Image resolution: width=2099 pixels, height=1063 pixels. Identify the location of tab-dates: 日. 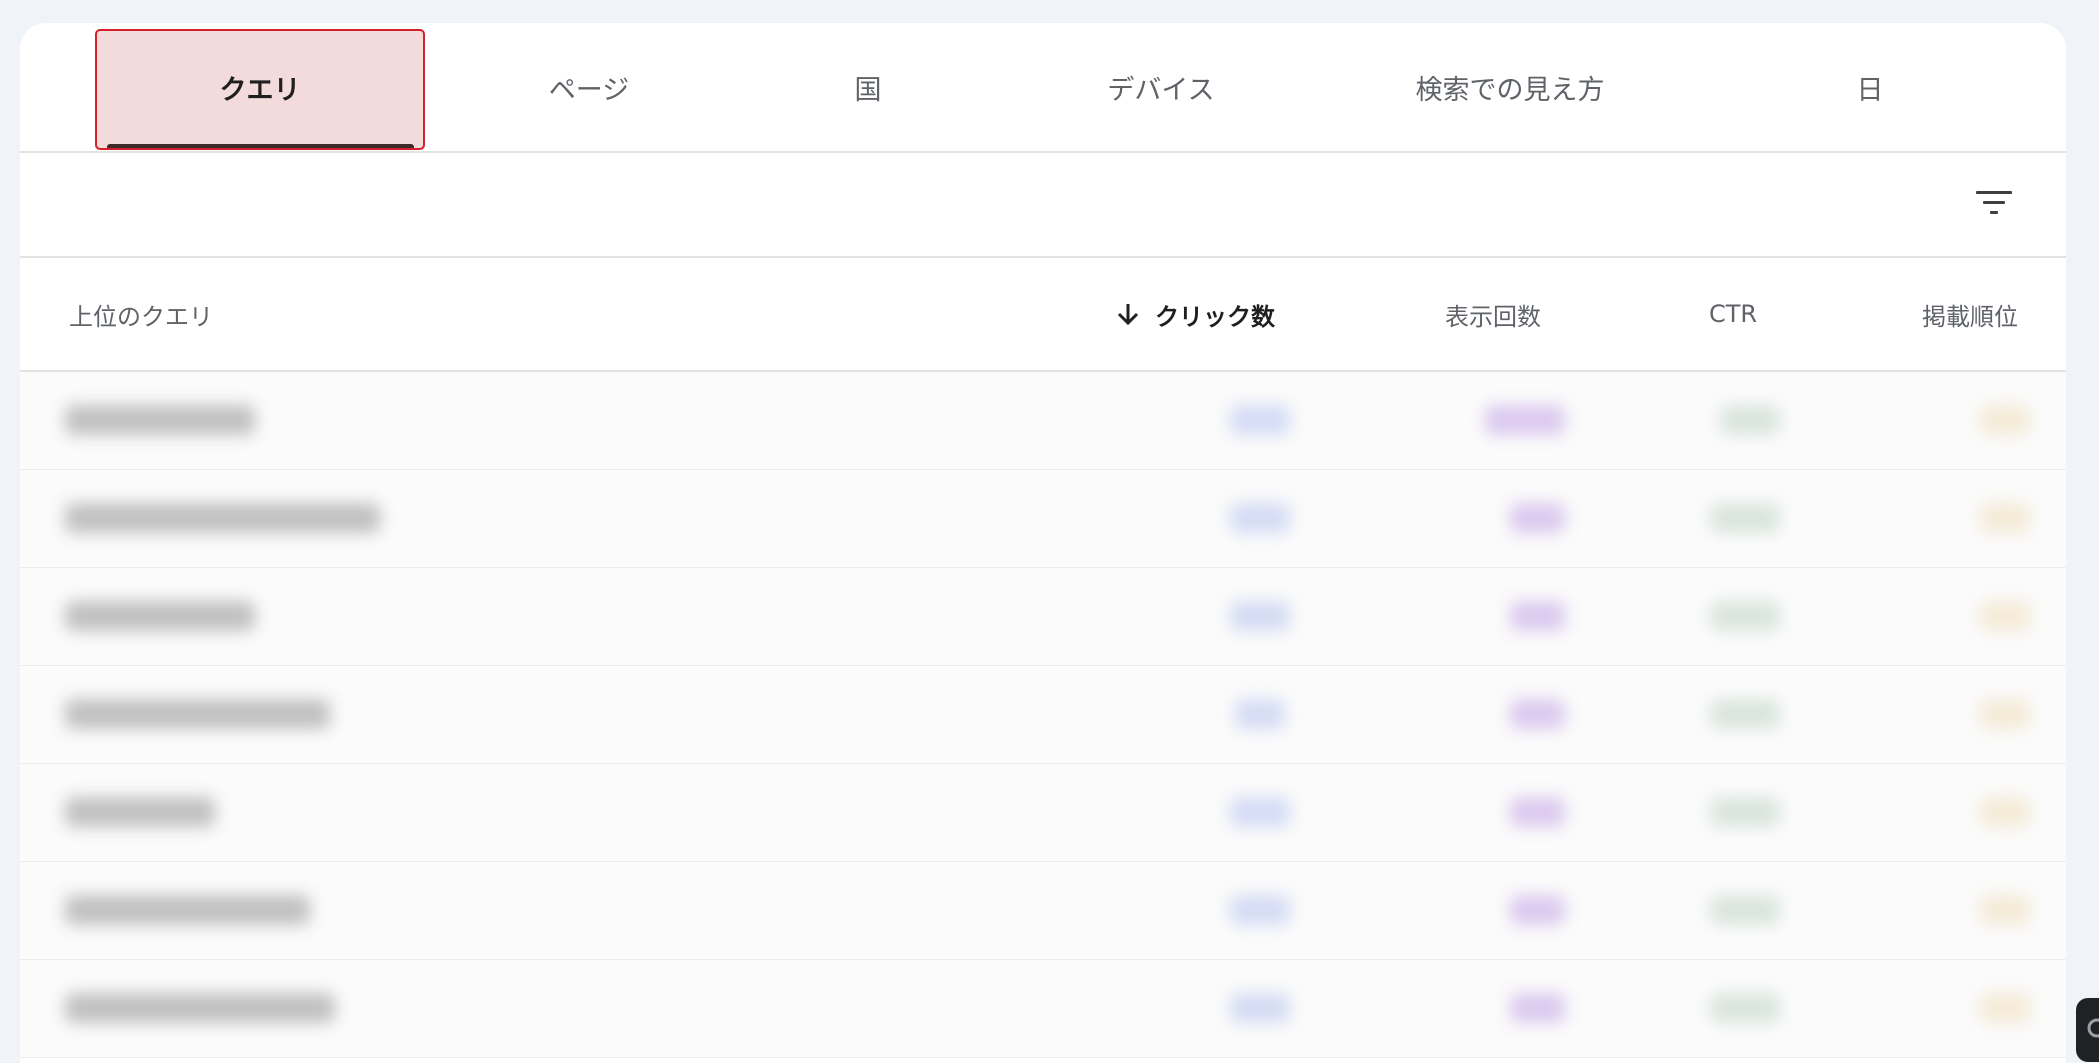
(1870, 87).